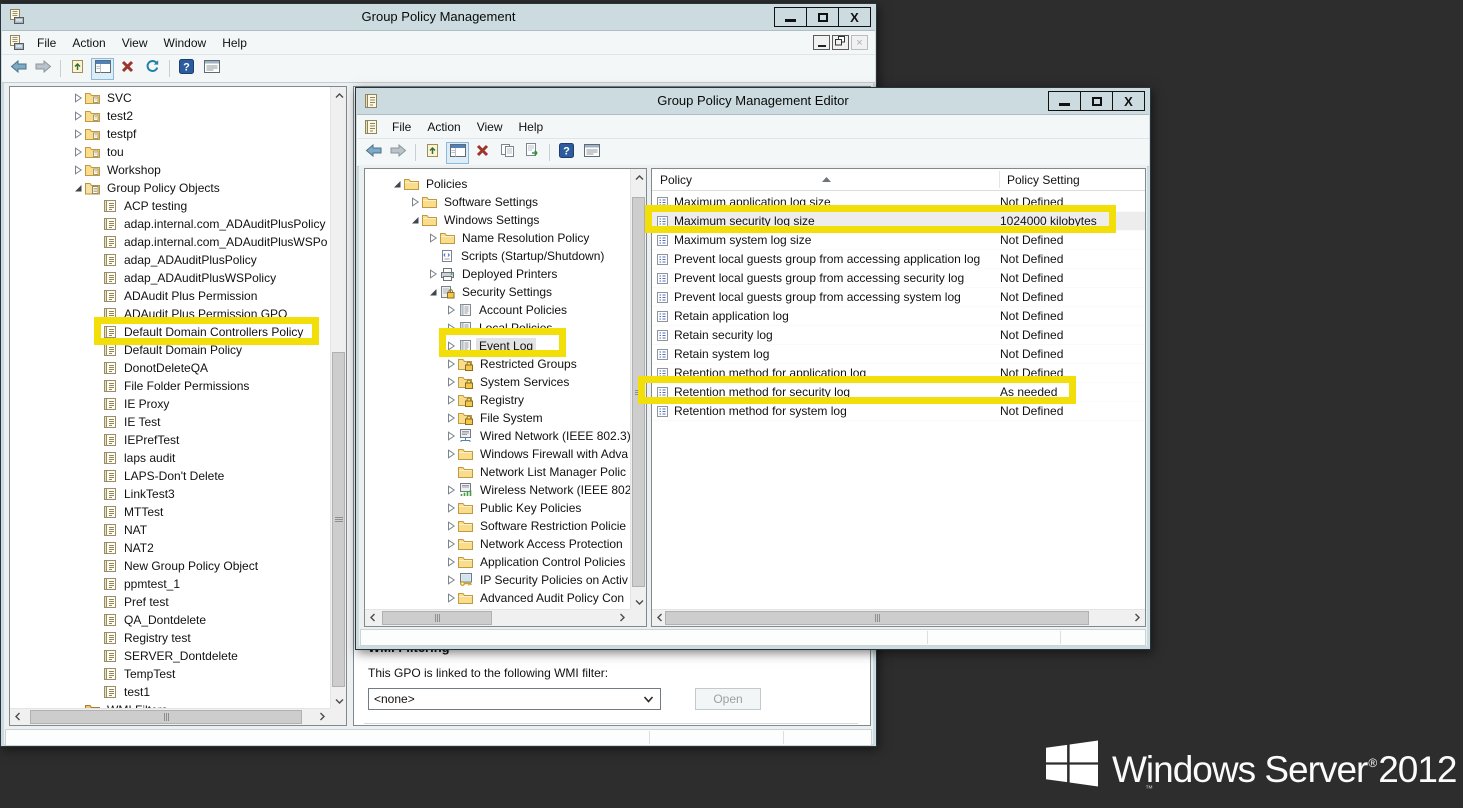 Image resolution: width=1463 pixels, height=808 pixels. What do you see at coordinates (170, 260) in the screenshot?
I see `tree-item: adap_ADAuditPlusPolicy` at bounding box center [170, 260].